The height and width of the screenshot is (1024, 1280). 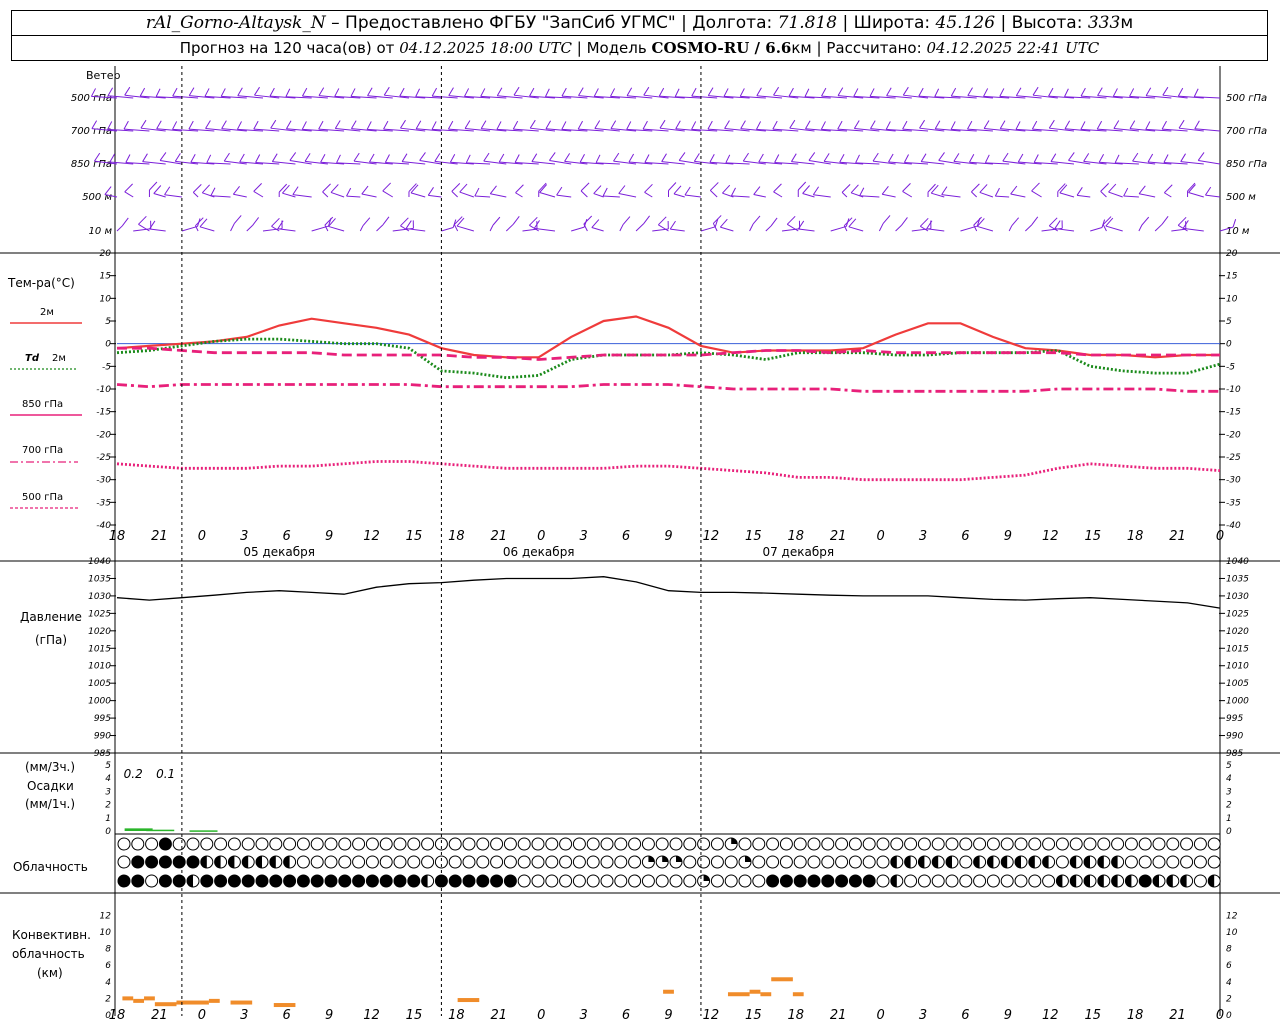 I want to click on cloud-half, so click(x=921, y=862).